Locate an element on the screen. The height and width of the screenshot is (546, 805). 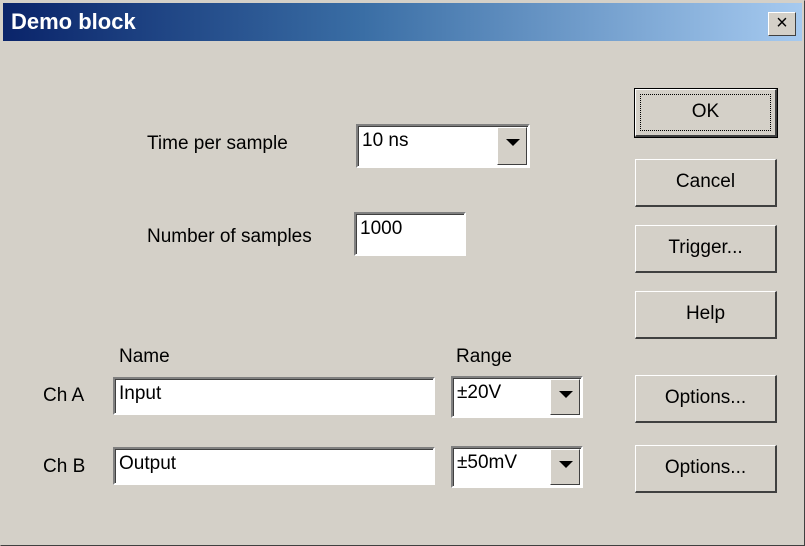
cancel-button-label: Cancel is located at coordinates (705, 181).